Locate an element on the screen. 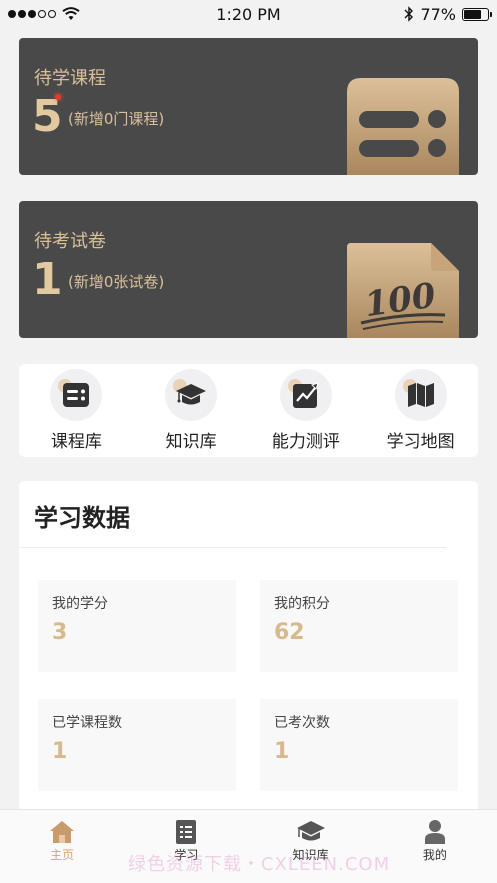 This screenshot has height=883, width=497. quick-nav-label: 学习地图 is located at coordinates (420, 442).